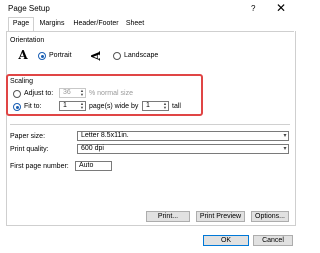  I want to click on print-quality-label: Print quality:, so click(29, 149).